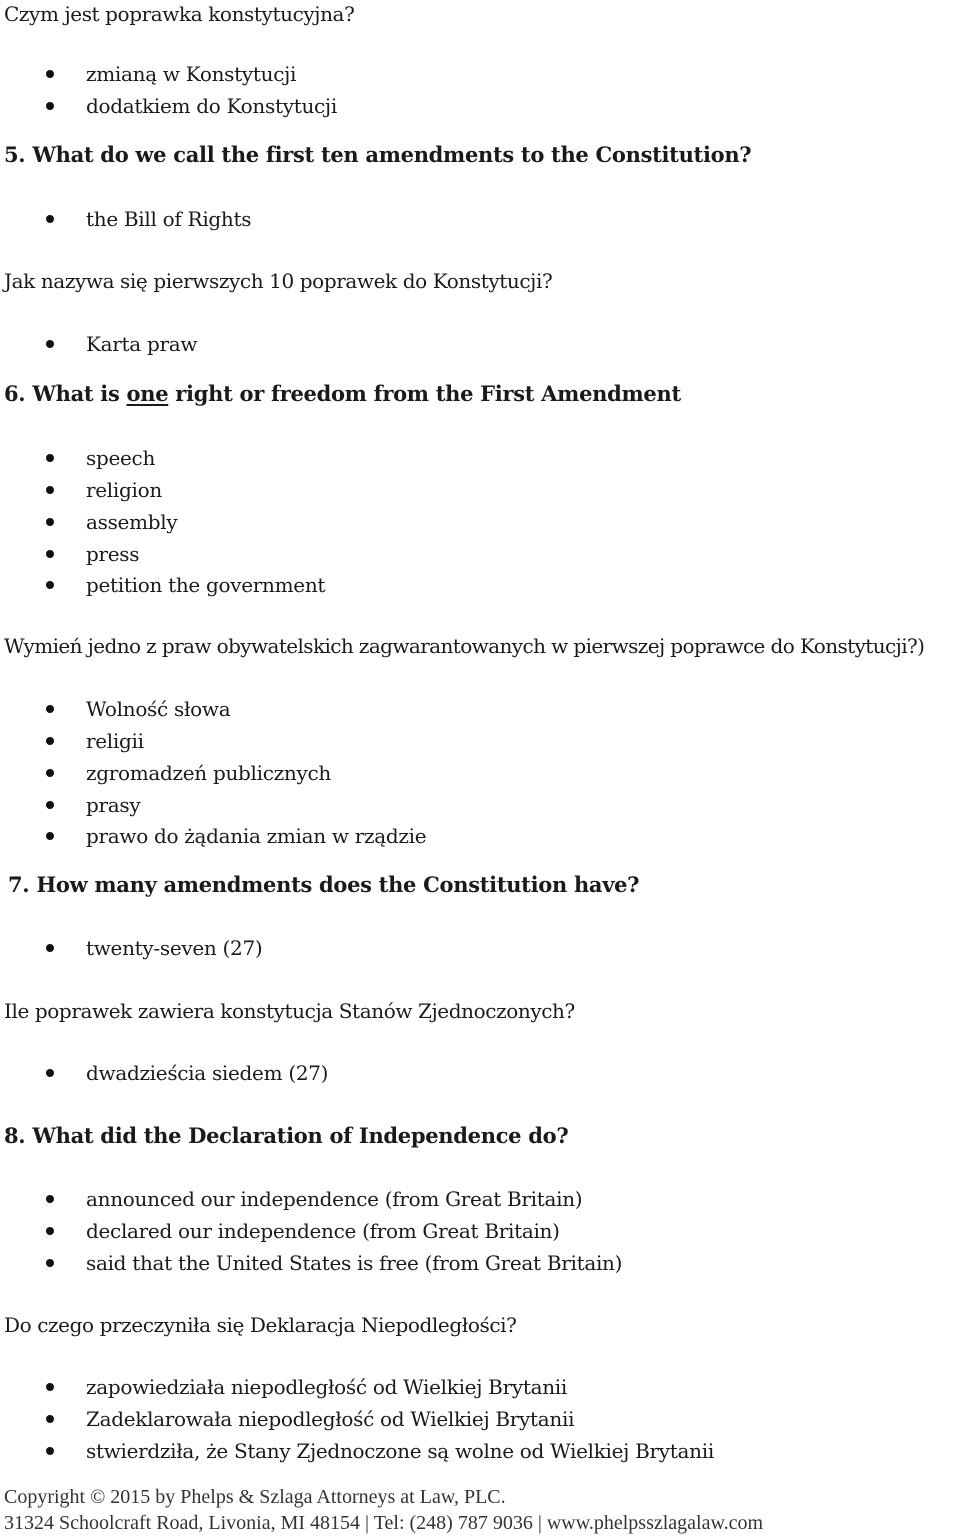 This screenshot has width=960, height=1536. I want to click on answer-text: prasy, so click(113, 805).